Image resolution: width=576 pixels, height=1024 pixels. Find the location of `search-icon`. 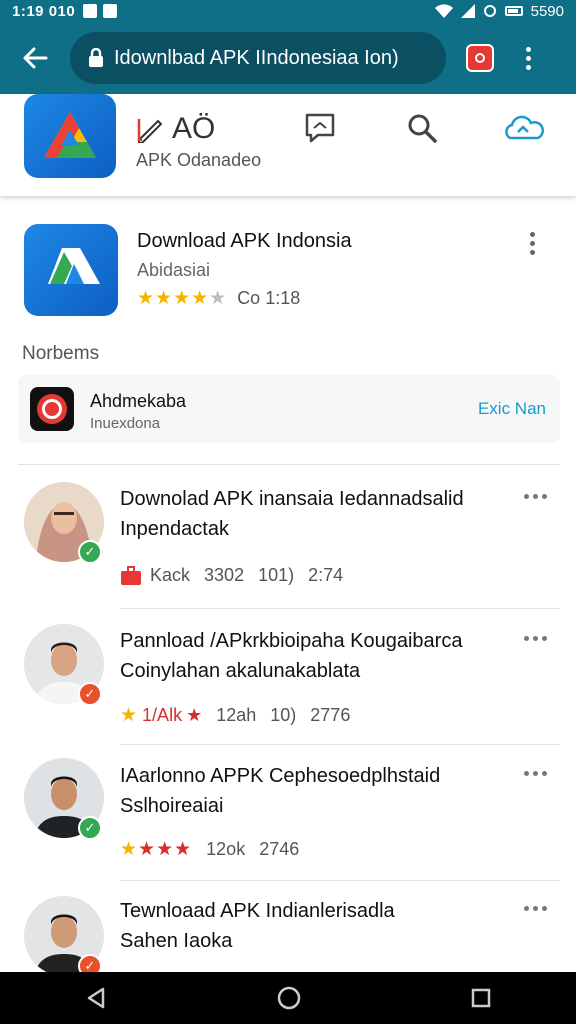

search-icon is located at coordinates (422, 128).